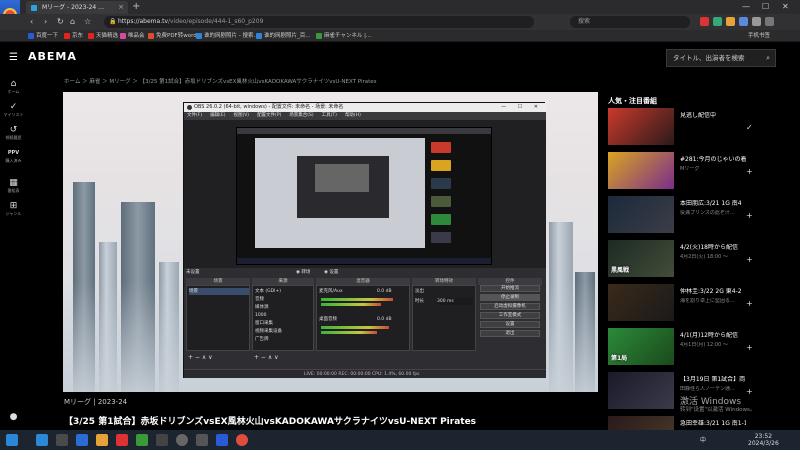 The width and height of the screenshot is (800, 450). What do you see at coordinates (45, 22) in the screenshot?
I see `forward-button: ›` at bounding box center [45, 22].